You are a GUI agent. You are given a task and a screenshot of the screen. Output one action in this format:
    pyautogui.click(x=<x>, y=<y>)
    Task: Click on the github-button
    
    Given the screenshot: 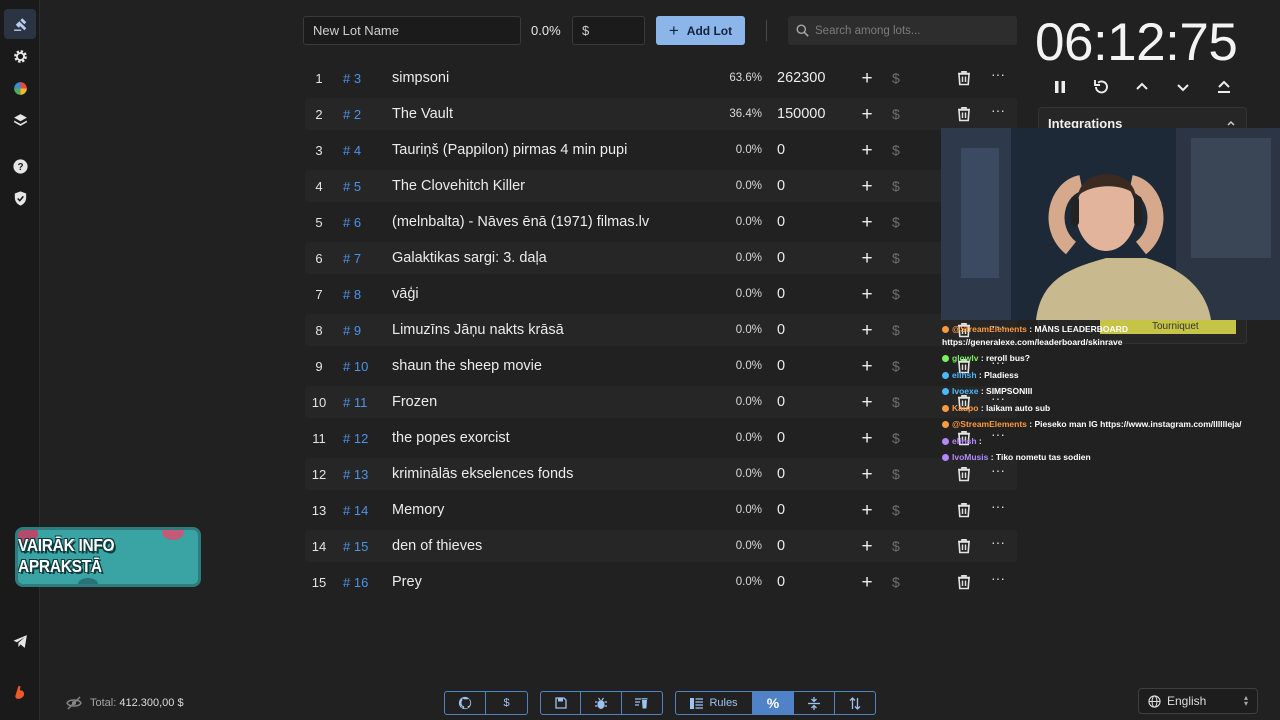 What is the action you would take?
    pyautogui.click(x=465, y=703)
    